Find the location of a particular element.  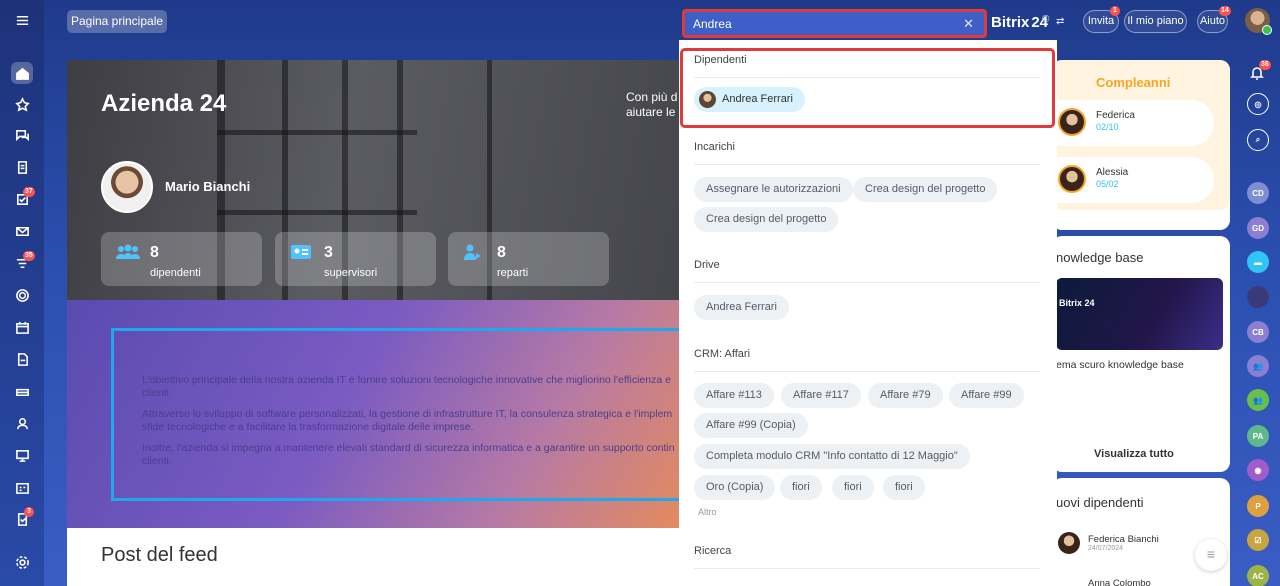

crm-result: Affare #99 (Copia) is located at coordinates (751, 425).